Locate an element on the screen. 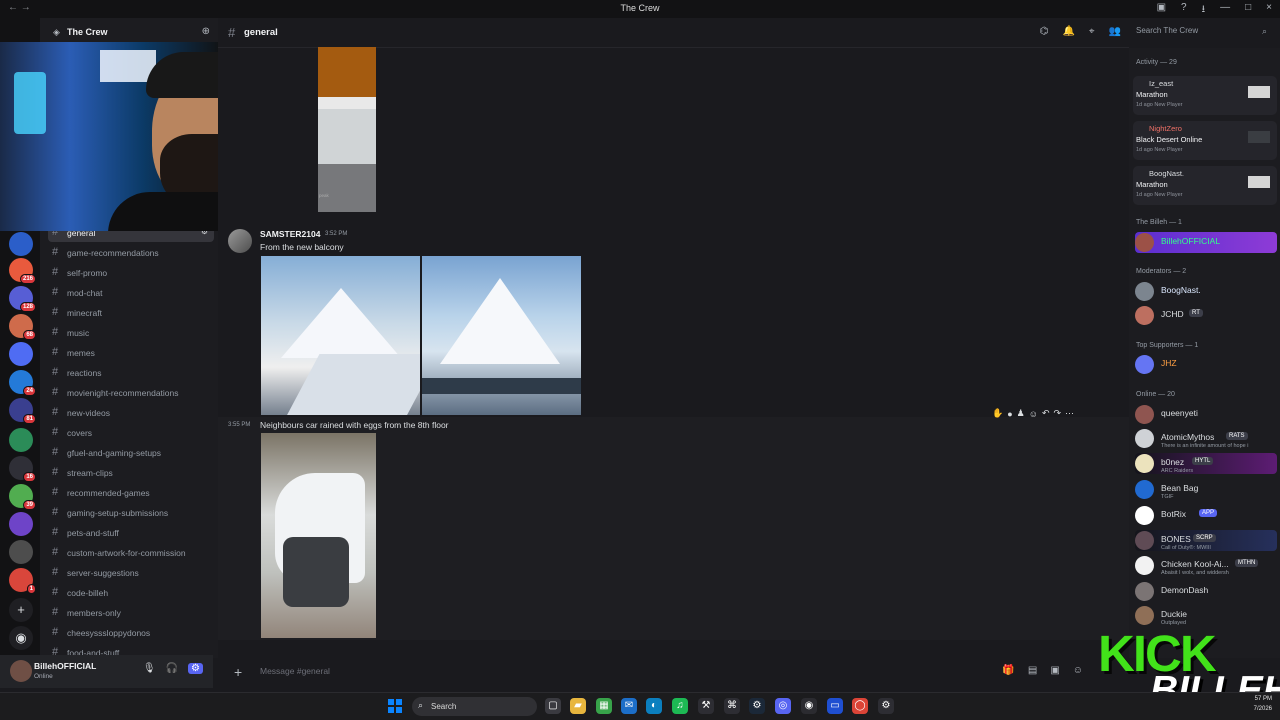  channel-item: # recommended-games is located at coordinates (131, 493).